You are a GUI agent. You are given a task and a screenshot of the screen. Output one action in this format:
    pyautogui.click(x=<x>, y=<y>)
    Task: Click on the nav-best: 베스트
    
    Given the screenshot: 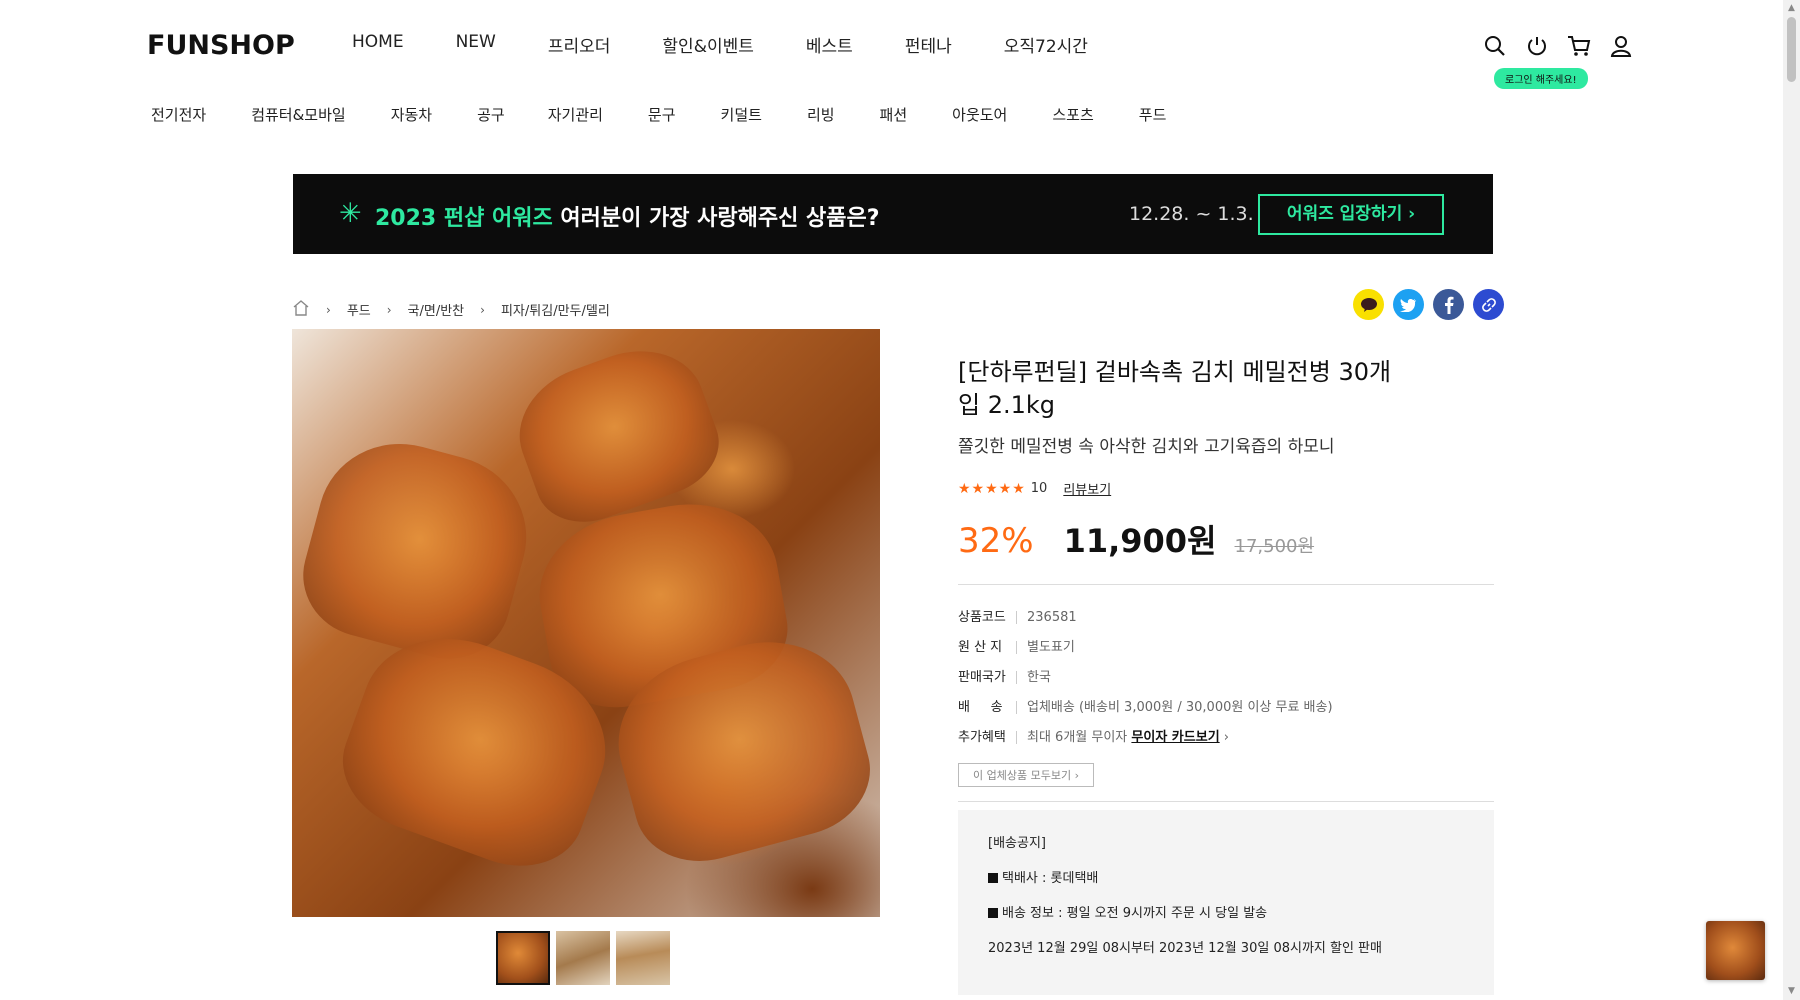 What is the action you would take?
    pyautogui.click(x=829, y=44)
    